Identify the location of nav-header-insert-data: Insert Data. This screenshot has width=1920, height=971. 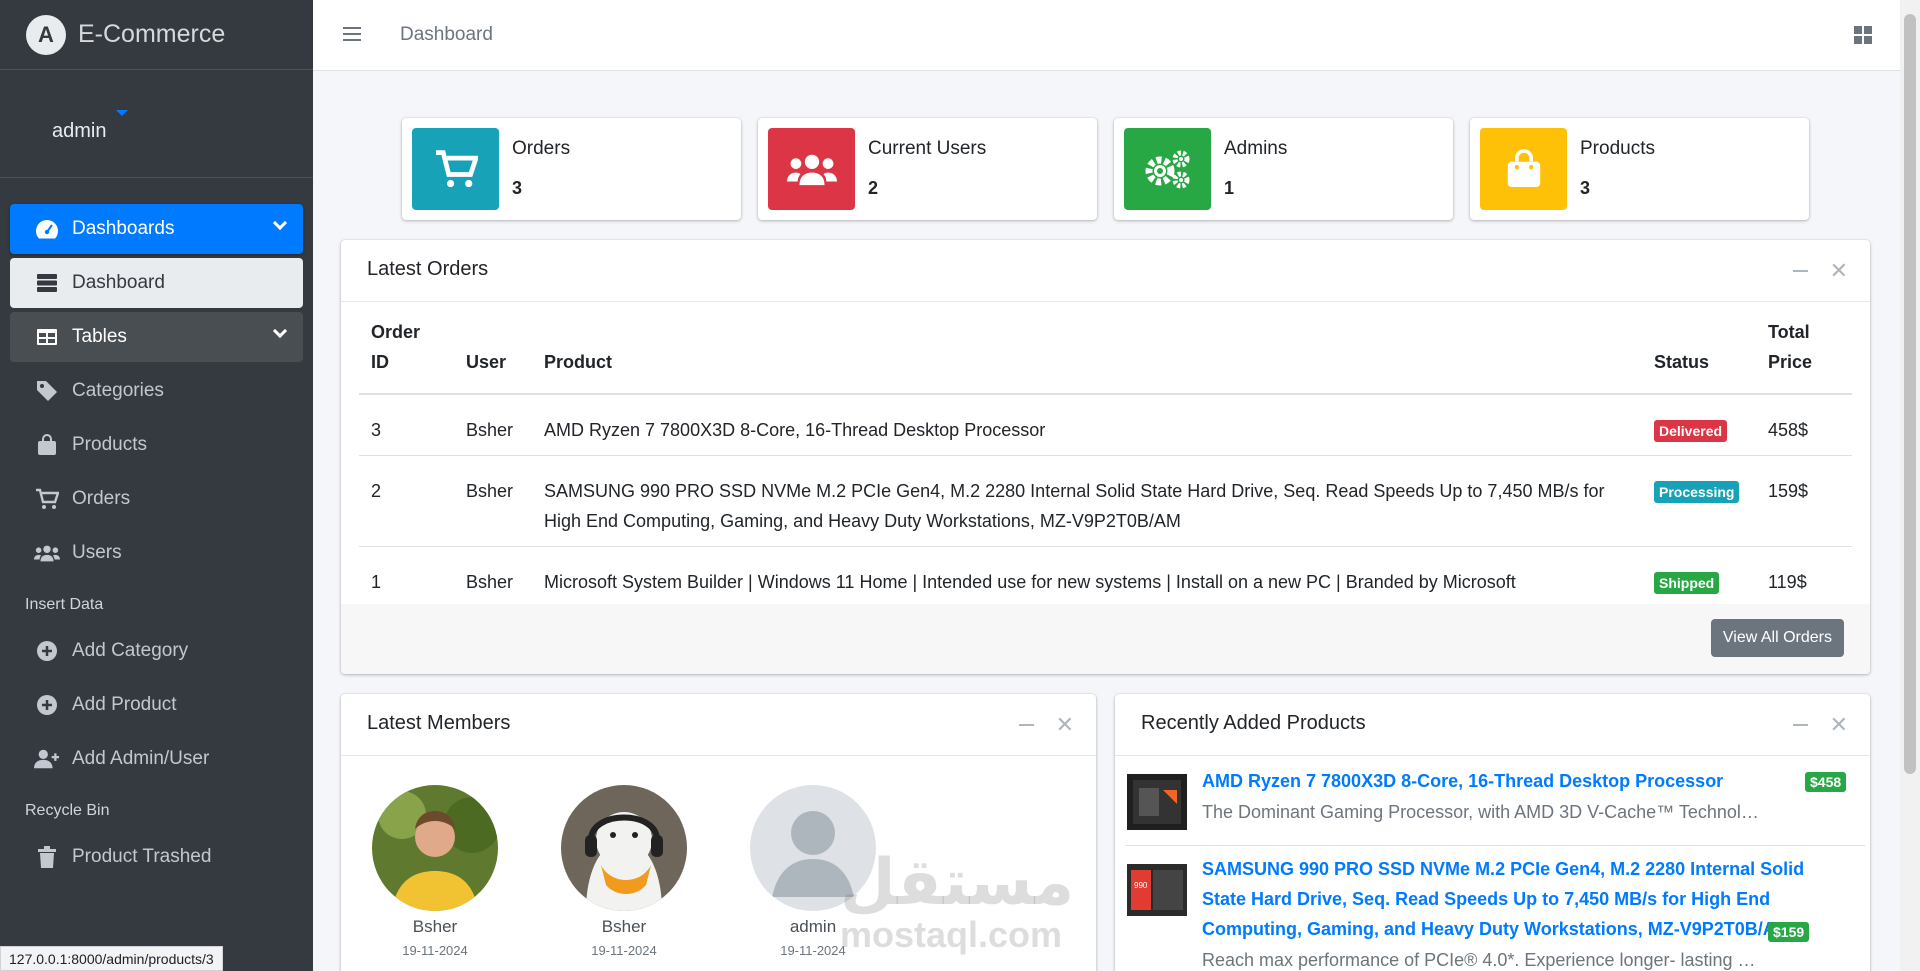
(64, 604).